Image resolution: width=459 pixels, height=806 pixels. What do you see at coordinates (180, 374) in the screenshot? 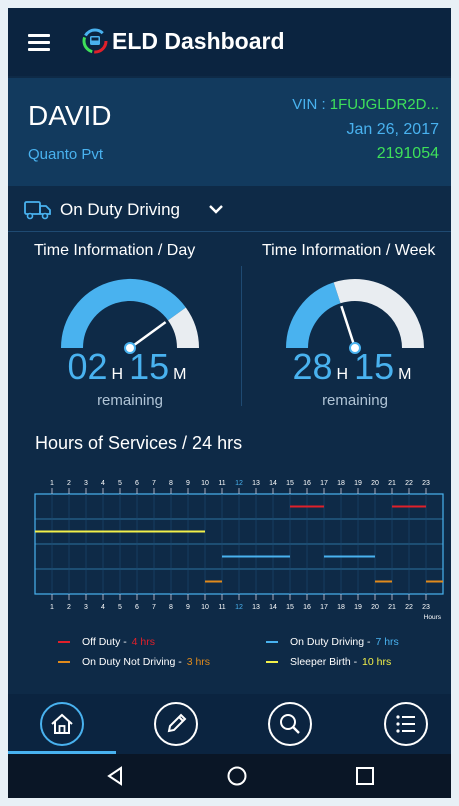
I see `day-minute-unit: M` at bounding box center [180, 374].